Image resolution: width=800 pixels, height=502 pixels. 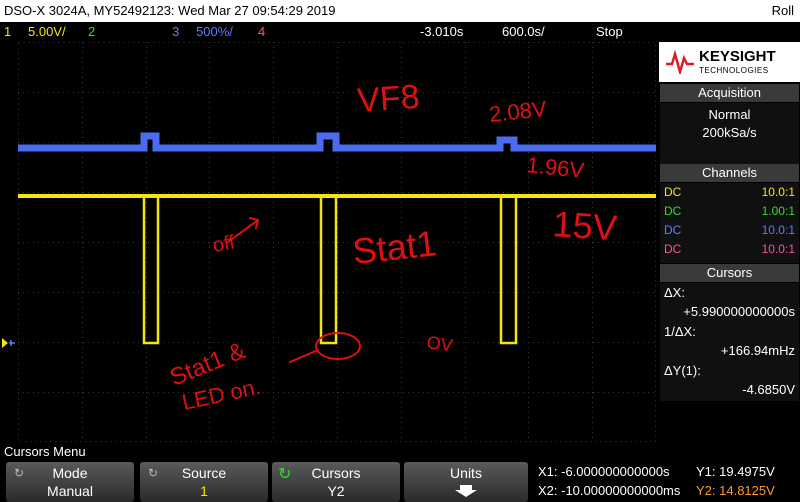 What do you see at coordinates (70, 473) in the screenshot?
I see `mode-softkey-label: Mode` at bounding box center [70, 473].